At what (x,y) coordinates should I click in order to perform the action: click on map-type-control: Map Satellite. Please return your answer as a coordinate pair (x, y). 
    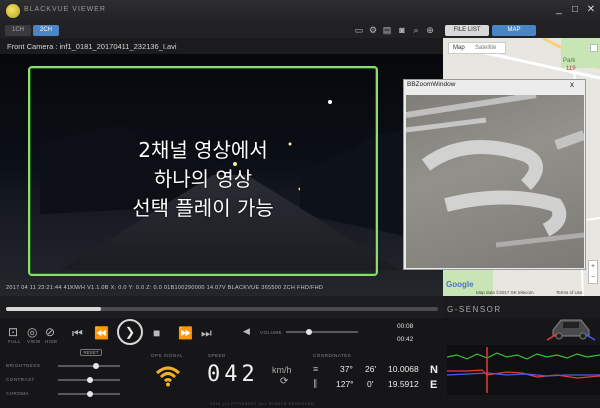
    Looking at the image, I should click on (477, 48).